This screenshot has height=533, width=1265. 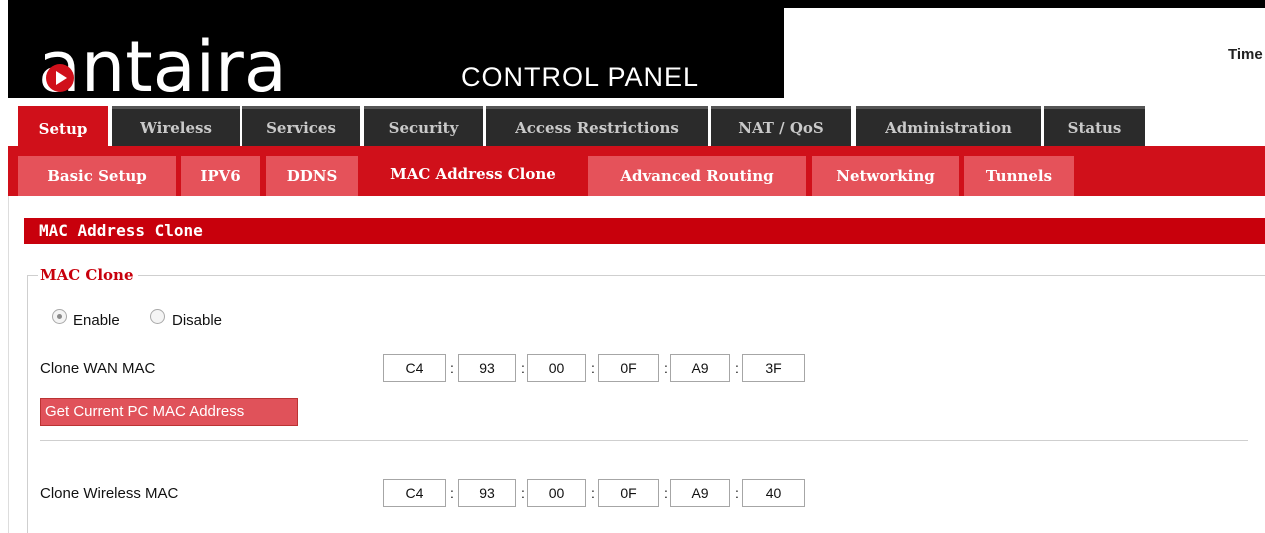 I want to click on subtab-ipv6: IPV6, so click(x=220, y=176).